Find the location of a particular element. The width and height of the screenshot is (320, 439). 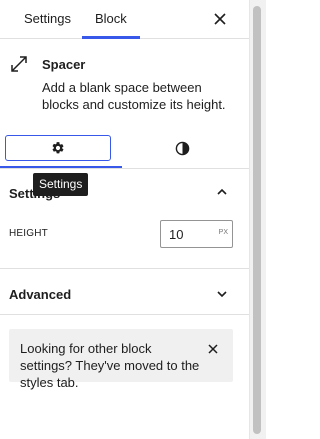

gear-icon is located at coordinates (58, 148).